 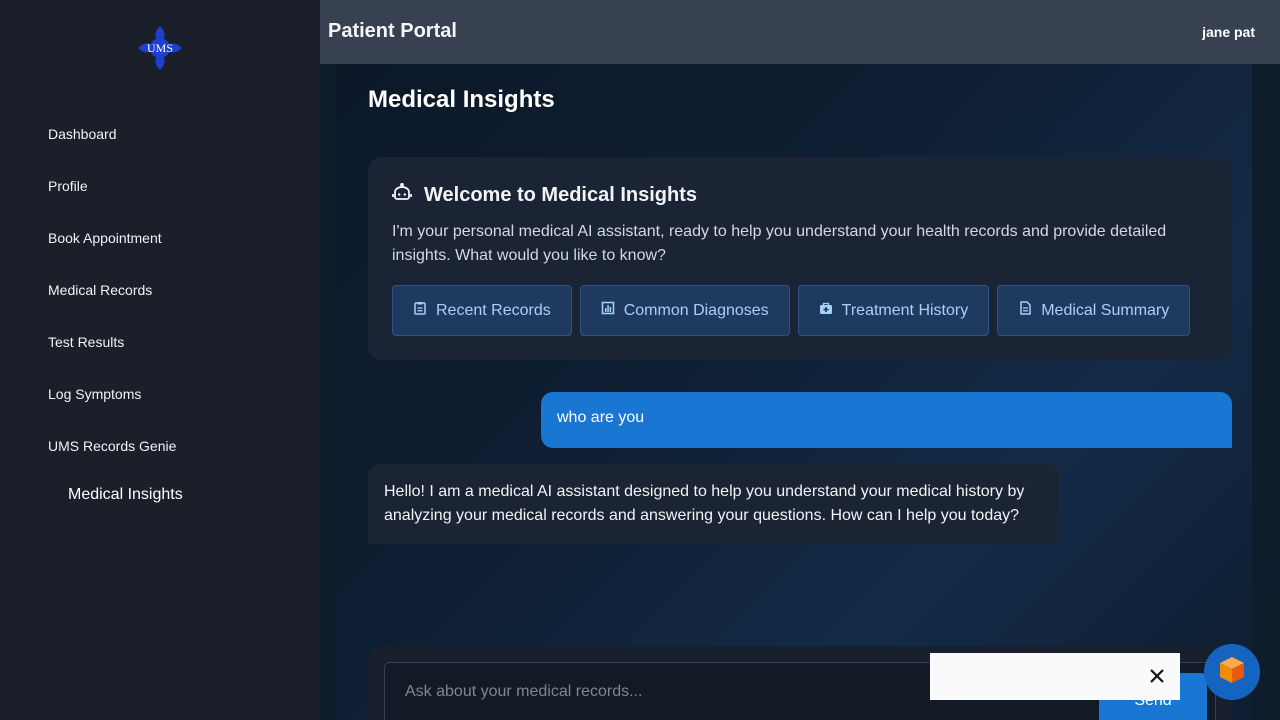 I want to click on bar-chart-icon, so click(x=608, y=310).